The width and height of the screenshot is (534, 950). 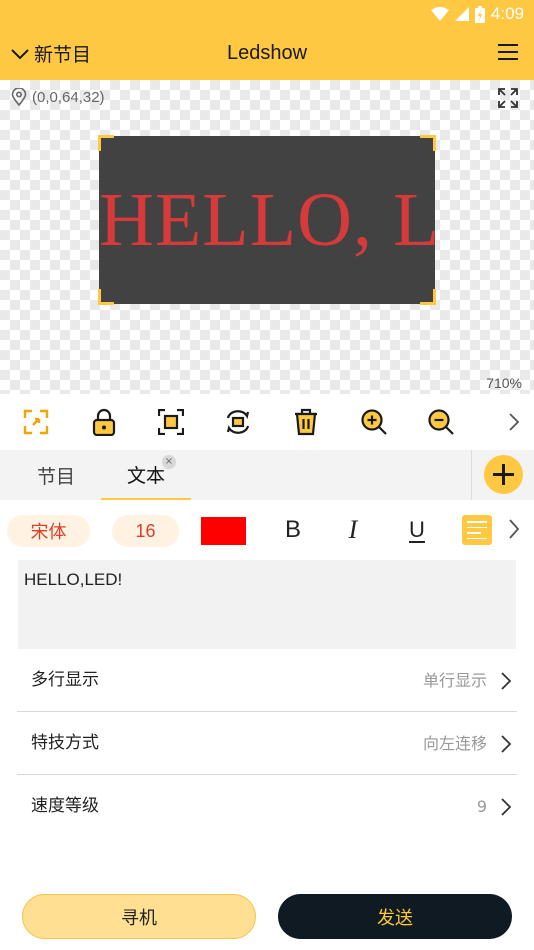 I want to click on zoom-level: 710%, so click(x=504, y=383).